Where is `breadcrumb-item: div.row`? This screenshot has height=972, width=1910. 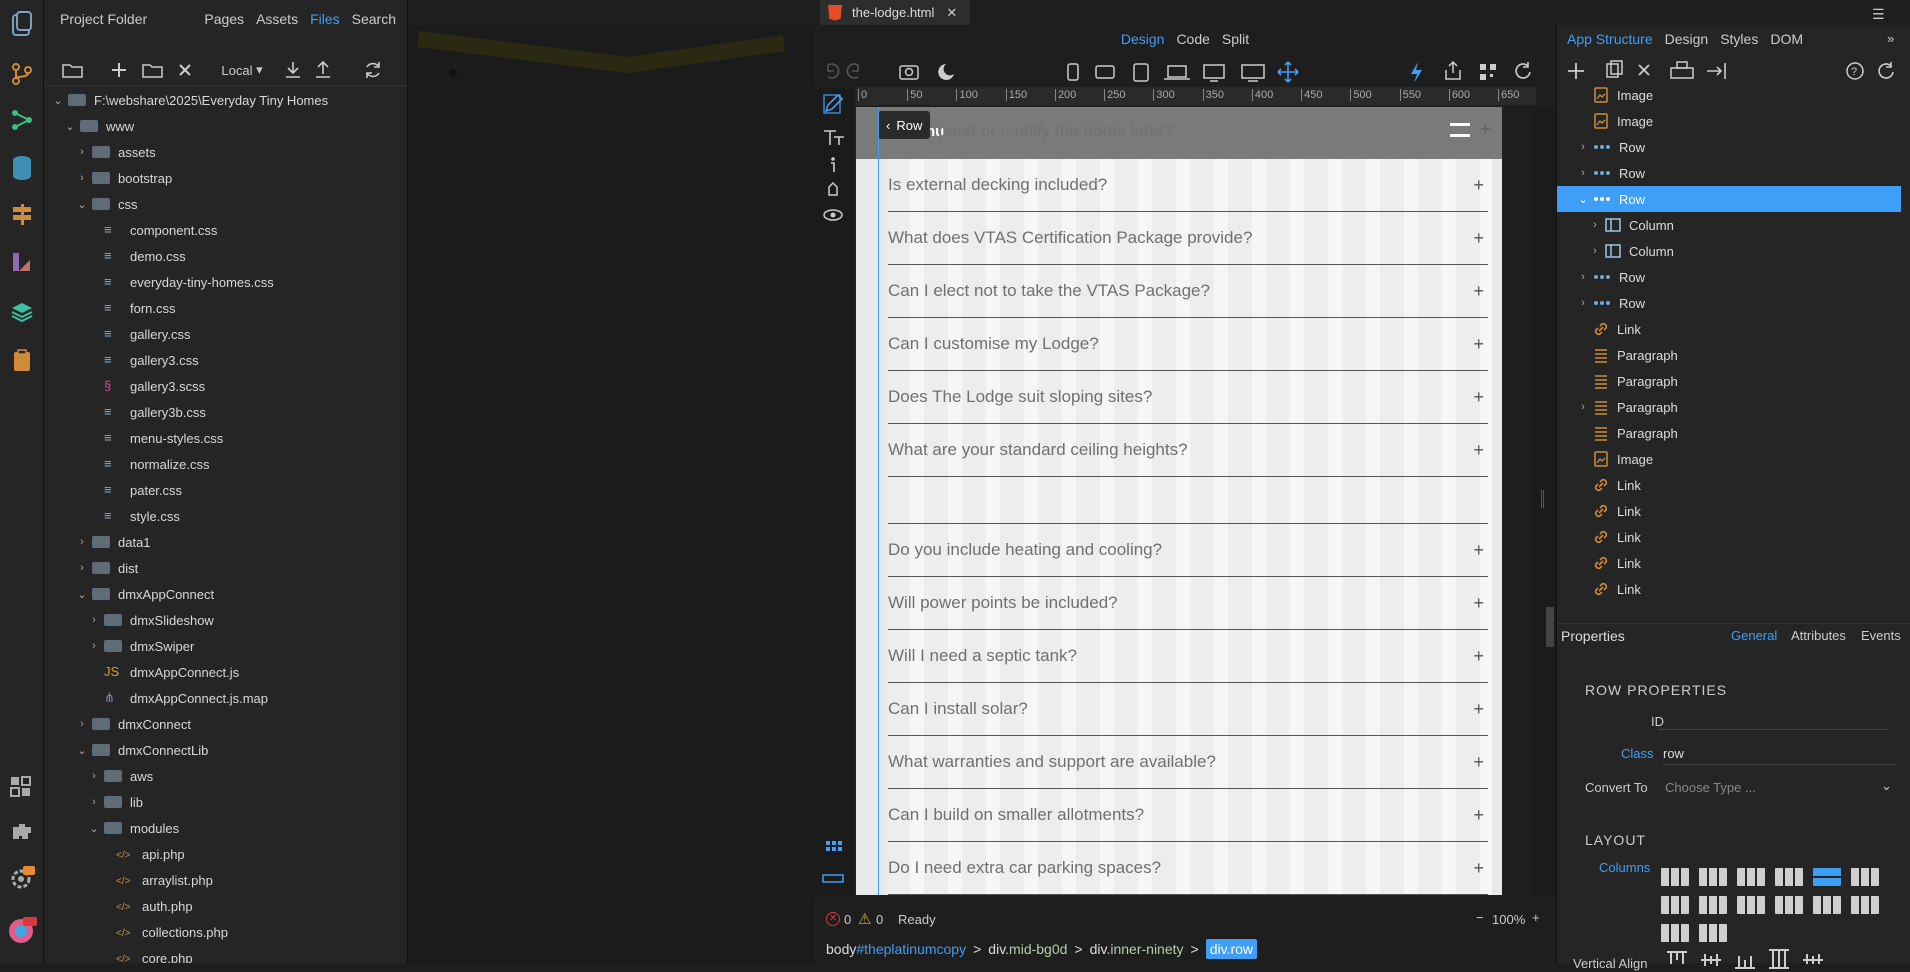 breadcrumb-item: div.row is located at coordinates (1231, 949).